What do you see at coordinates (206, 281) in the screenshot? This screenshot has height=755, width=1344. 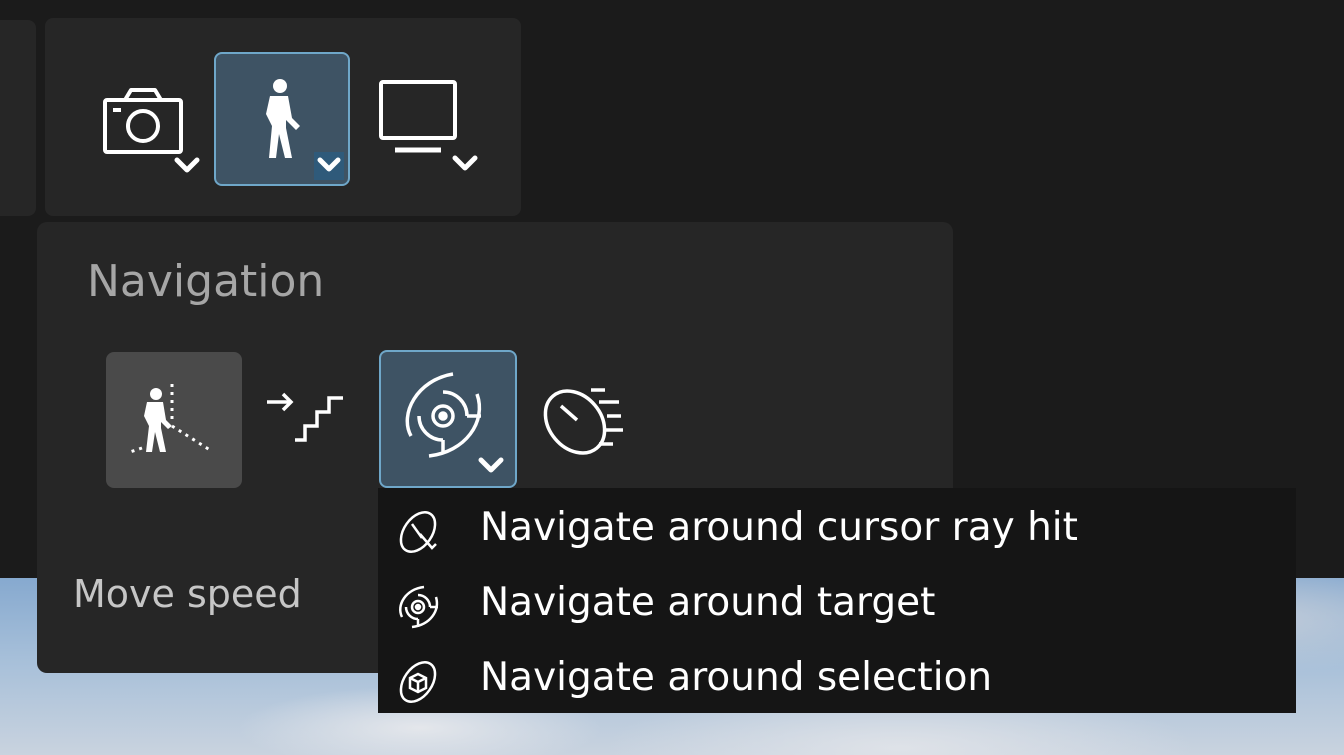 I see `panel-title: Navigation` at bounding box center [206, 281].